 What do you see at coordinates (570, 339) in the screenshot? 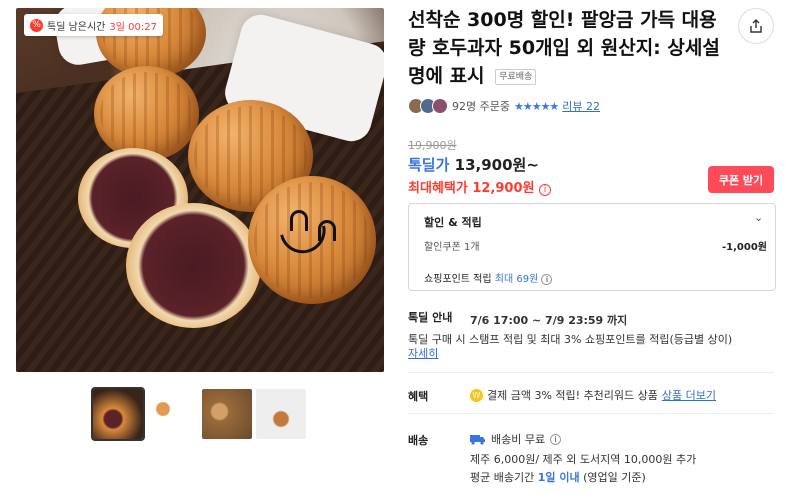
I see `deal-description: 톡딜 구매 시 스탬프 적립 및 최대 3% 쇼핑포인트를 적립(등급별 상이)` at bounding box center [570, 339].